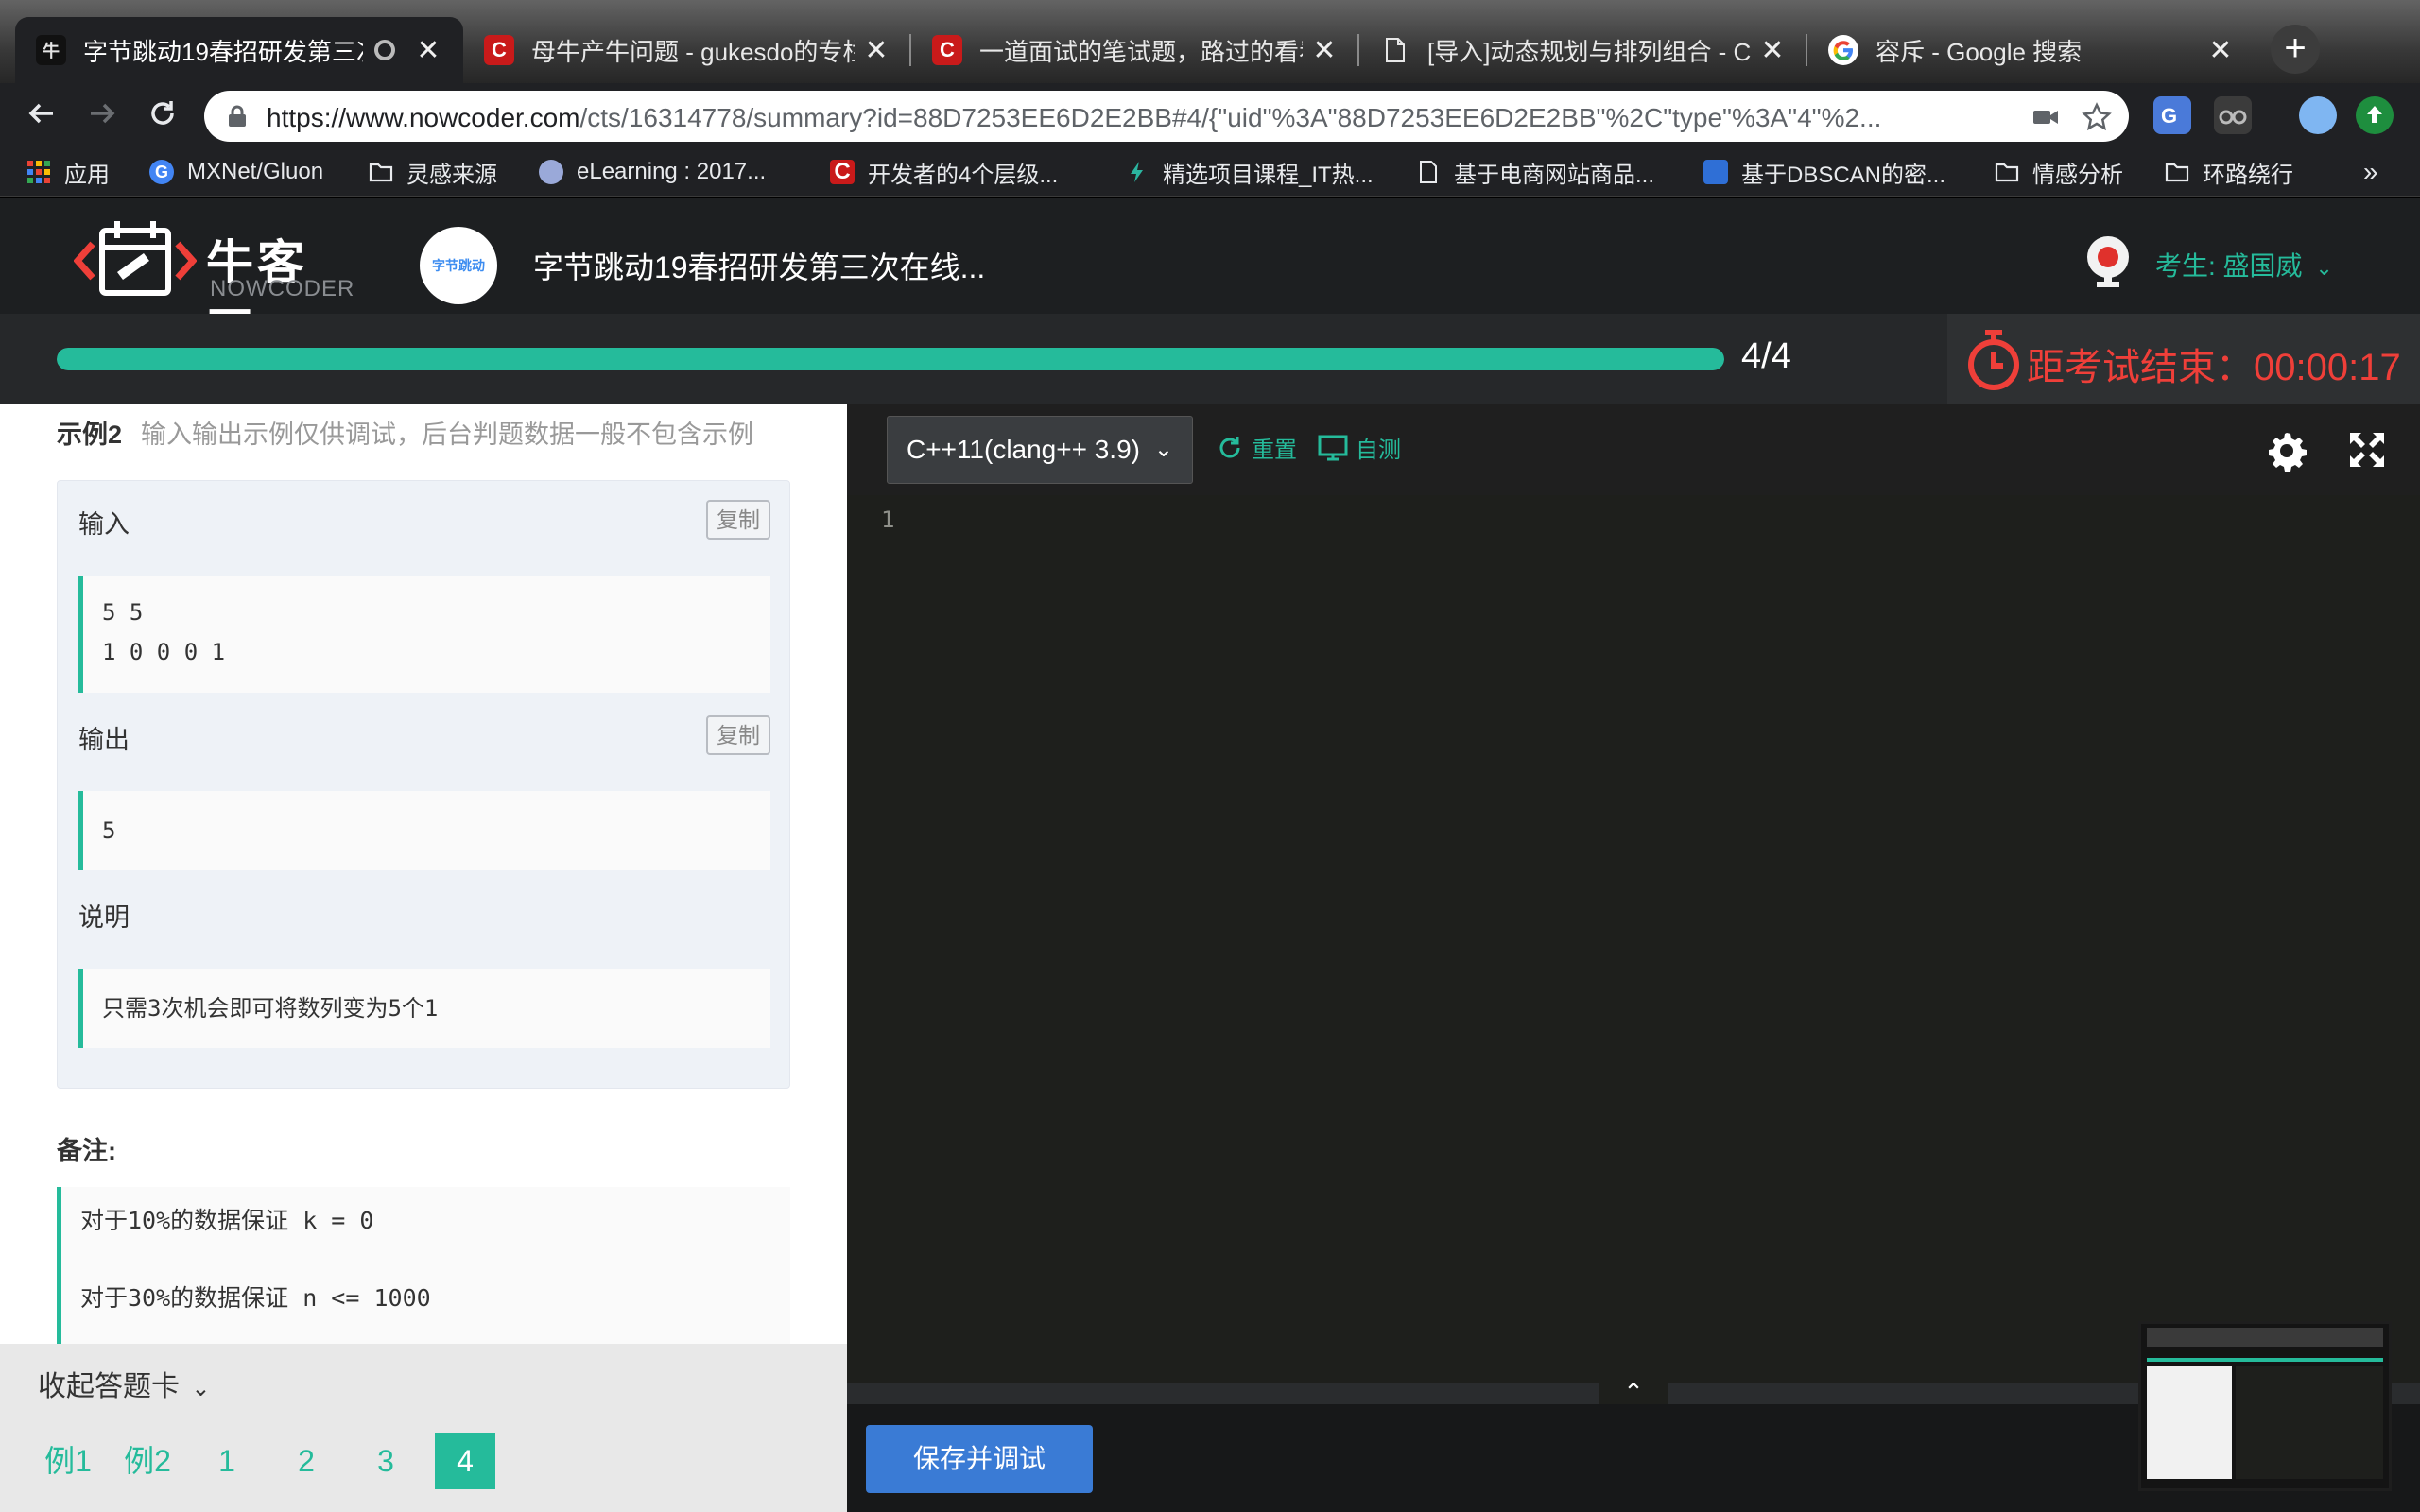 The image size is (2420, 1512). I want to click on question-nav-1: 1, so click(227, 1461).